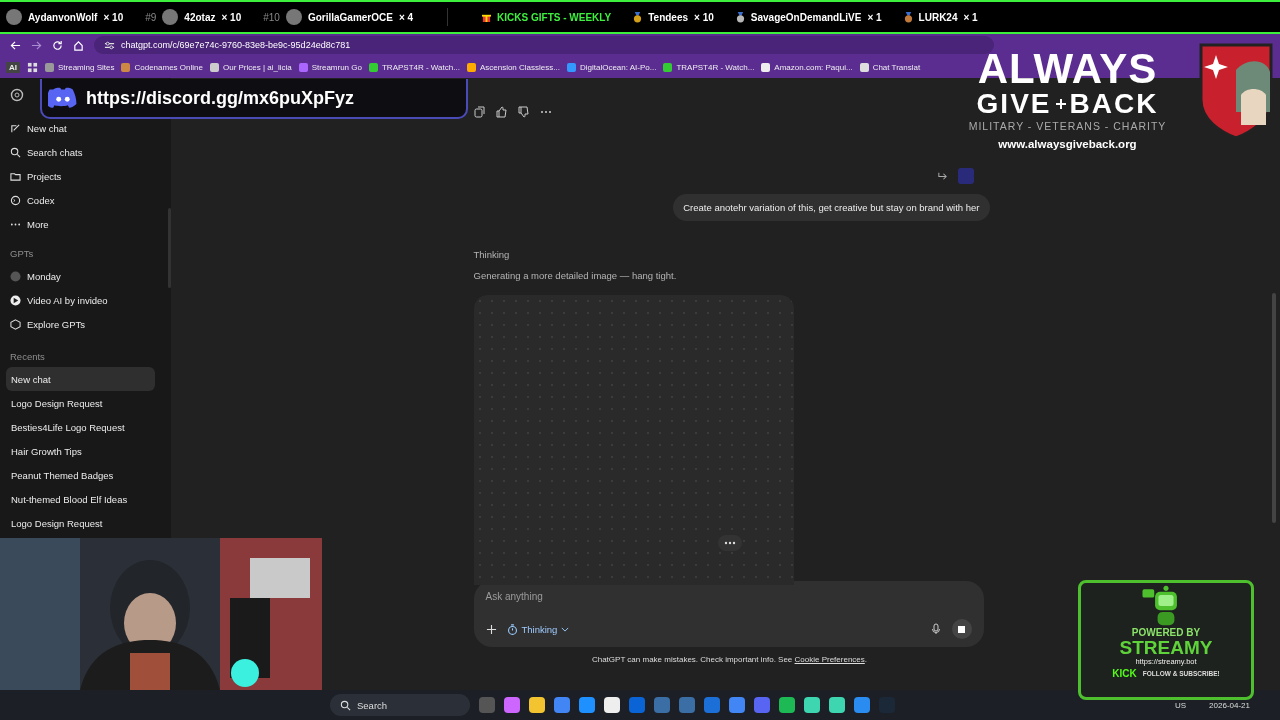  I want to click on thumbs-down-icon, so click(523, 112).